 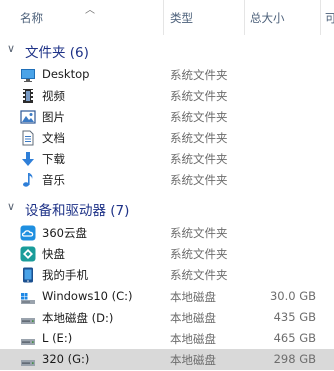 What do you see at coordinates (167, 50) in the screenshot?
I see `group-header-folders: ∨ 文件夹 (6)` at bounding box center [167, 50].